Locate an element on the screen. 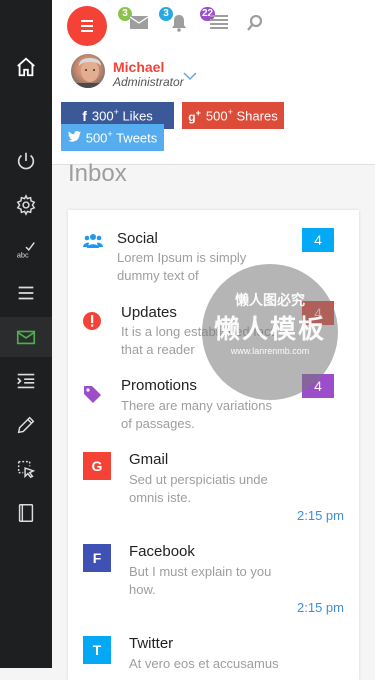 The height and width of the screenshot is (680, 375). google-plus-shares-button: g+ 500+ Shares is located at coordinates (233, 115).